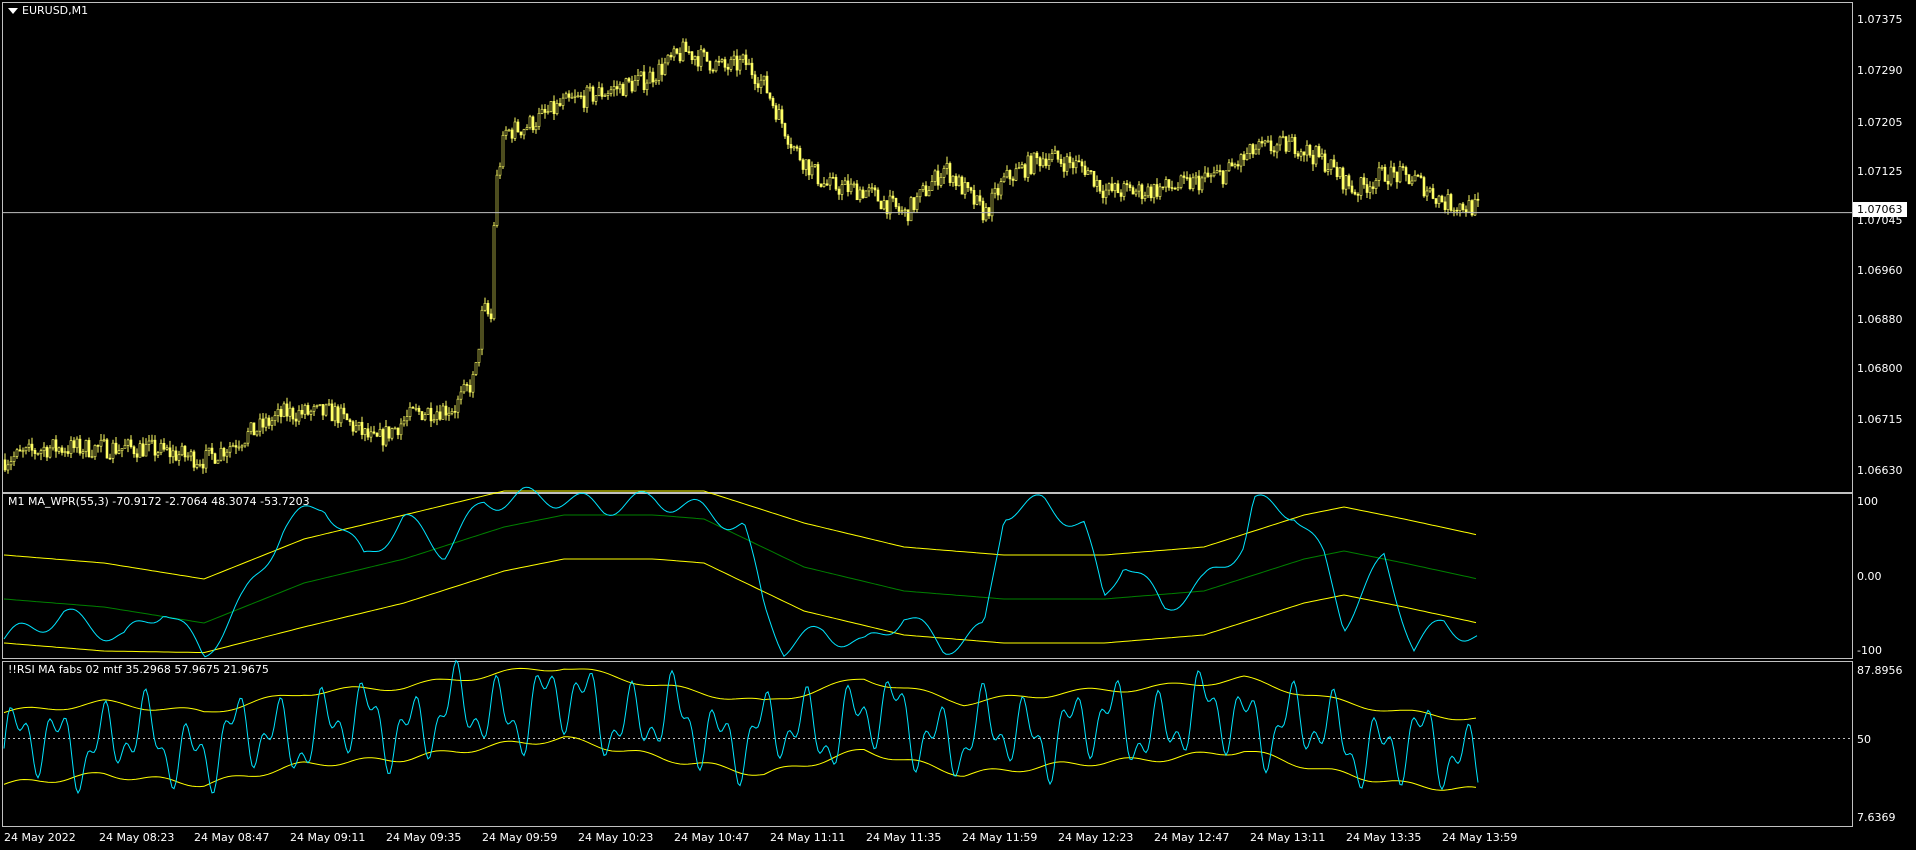  What do you see at coordinates (40, 837) in the screenshot?
I see `time-axis-label: 24 May 2022` at bounding box center [40, 837].